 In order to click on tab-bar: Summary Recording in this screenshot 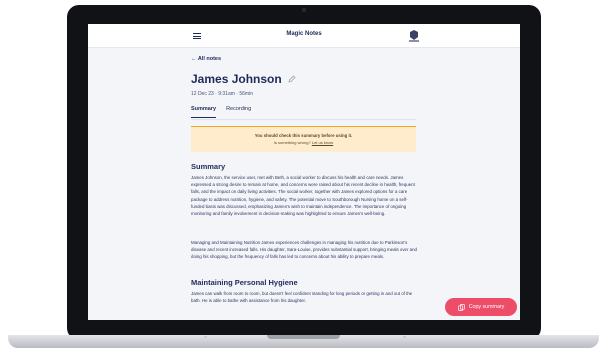, I will do `click(226, 112)`.